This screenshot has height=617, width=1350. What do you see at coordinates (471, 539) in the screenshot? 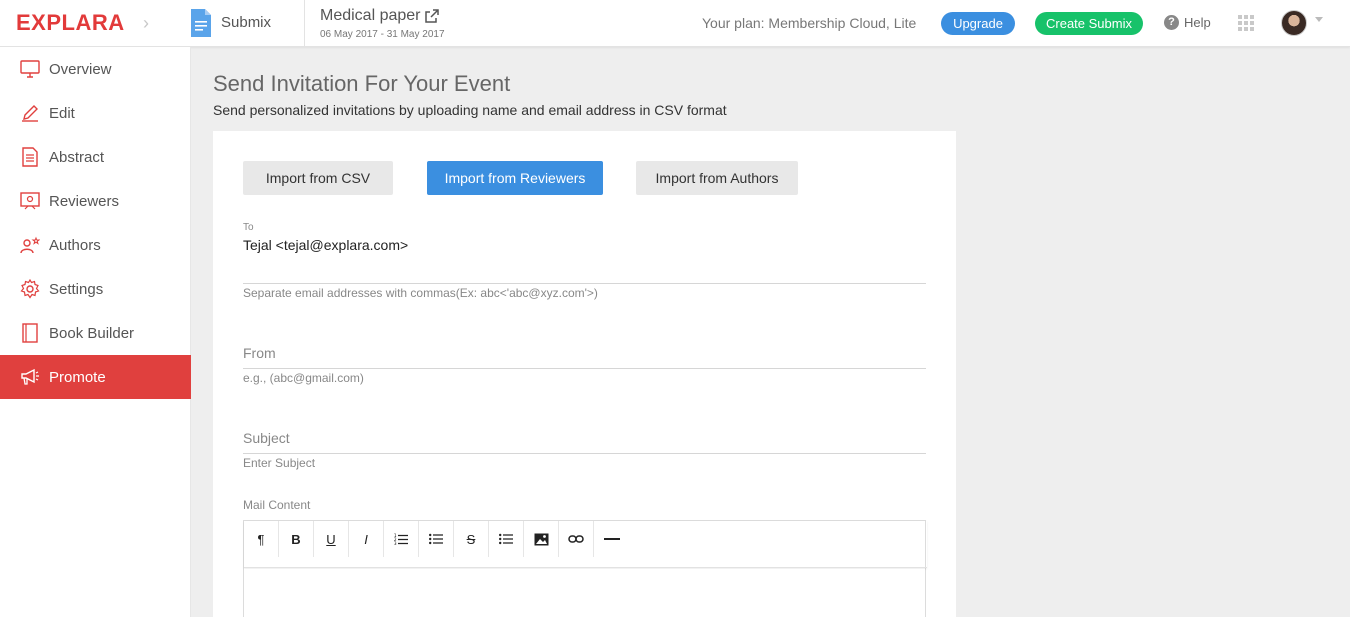
I see `strikethrough-icon: S` at bounding box center [471, 539].